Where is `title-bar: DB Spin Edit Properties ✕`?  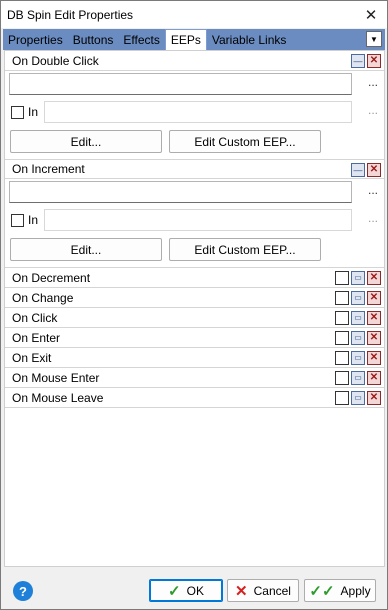
title-bar: DB Spin Edit Properties ✕ is located at coordinates (194, 14).